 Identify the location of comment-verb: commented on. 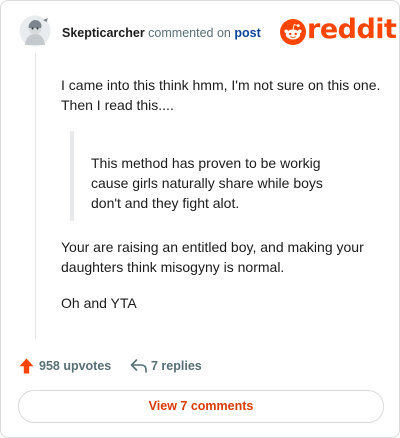
(189, 33).